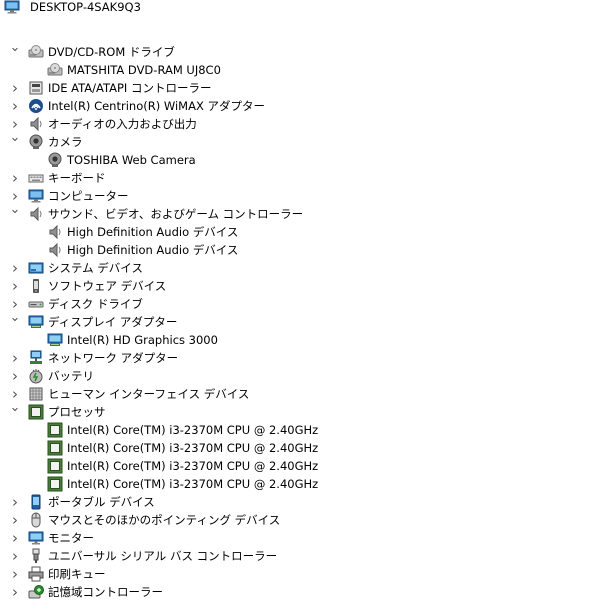 This screenshot has height=613, width=613. I want to click on node-label: ユニバーサル シリアル バス コントローラー, so click(163, 556).